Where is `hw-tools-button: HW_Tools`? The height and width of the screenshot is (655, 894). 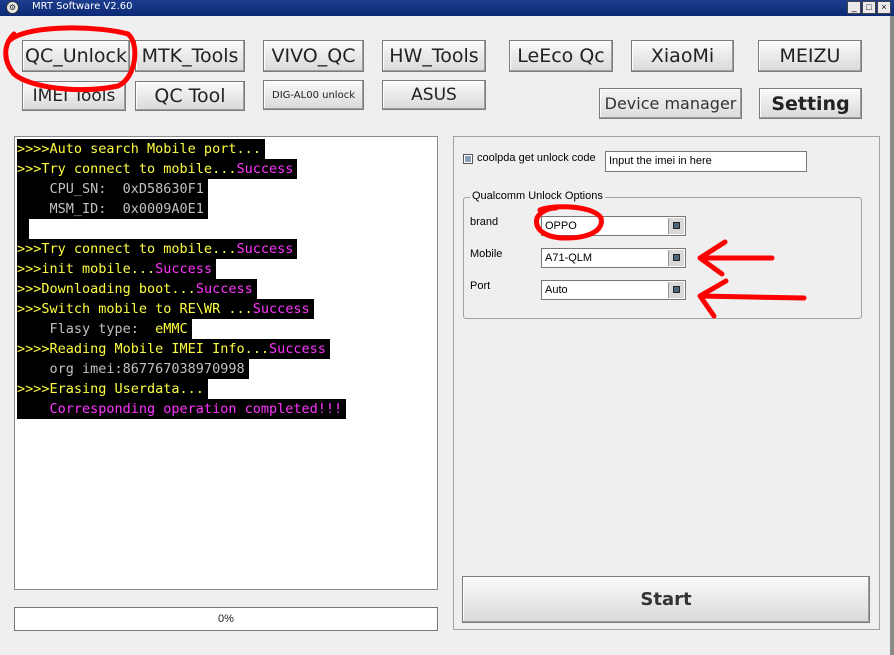 hw-tools-button: HW_Tools is located at coordinates (434, 56).